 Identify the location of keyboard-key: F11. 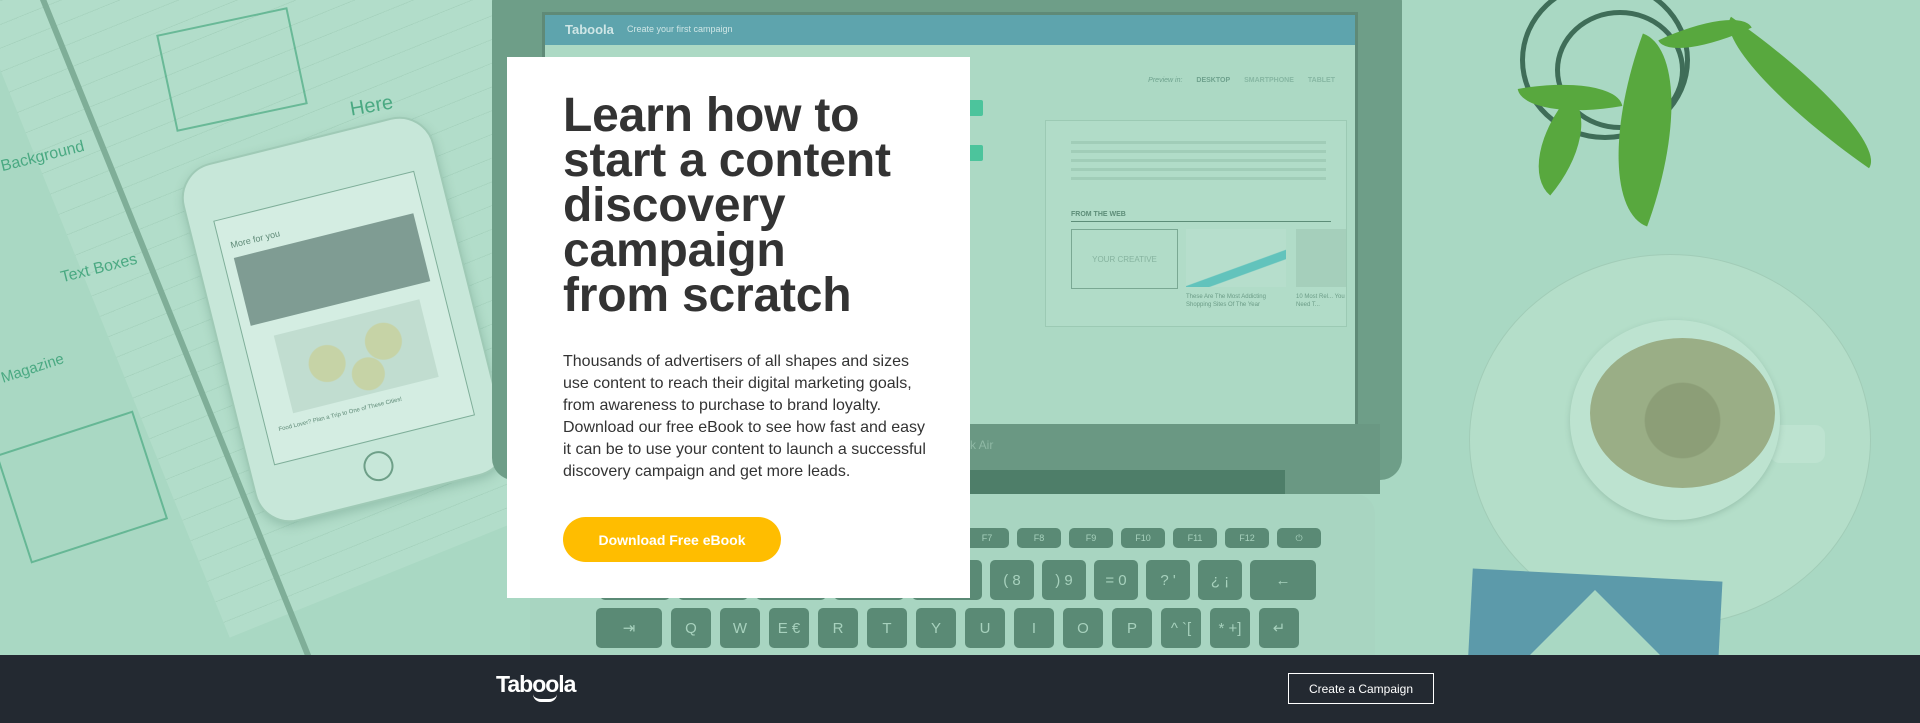
(1195, 538).